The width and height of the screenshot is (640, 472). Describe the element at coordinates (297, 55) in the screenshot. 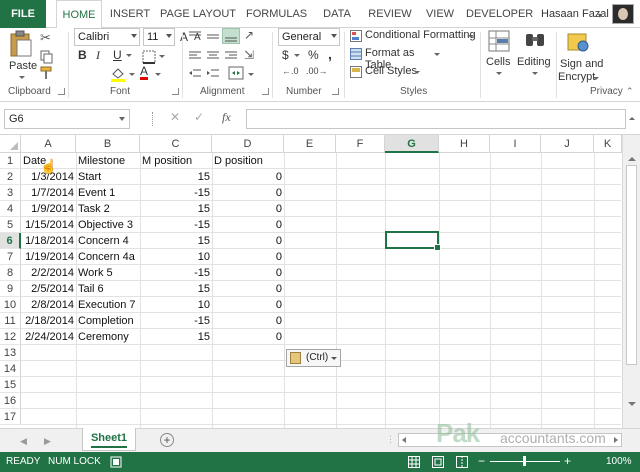

I see `currency-chevron-down-icon` at that location.